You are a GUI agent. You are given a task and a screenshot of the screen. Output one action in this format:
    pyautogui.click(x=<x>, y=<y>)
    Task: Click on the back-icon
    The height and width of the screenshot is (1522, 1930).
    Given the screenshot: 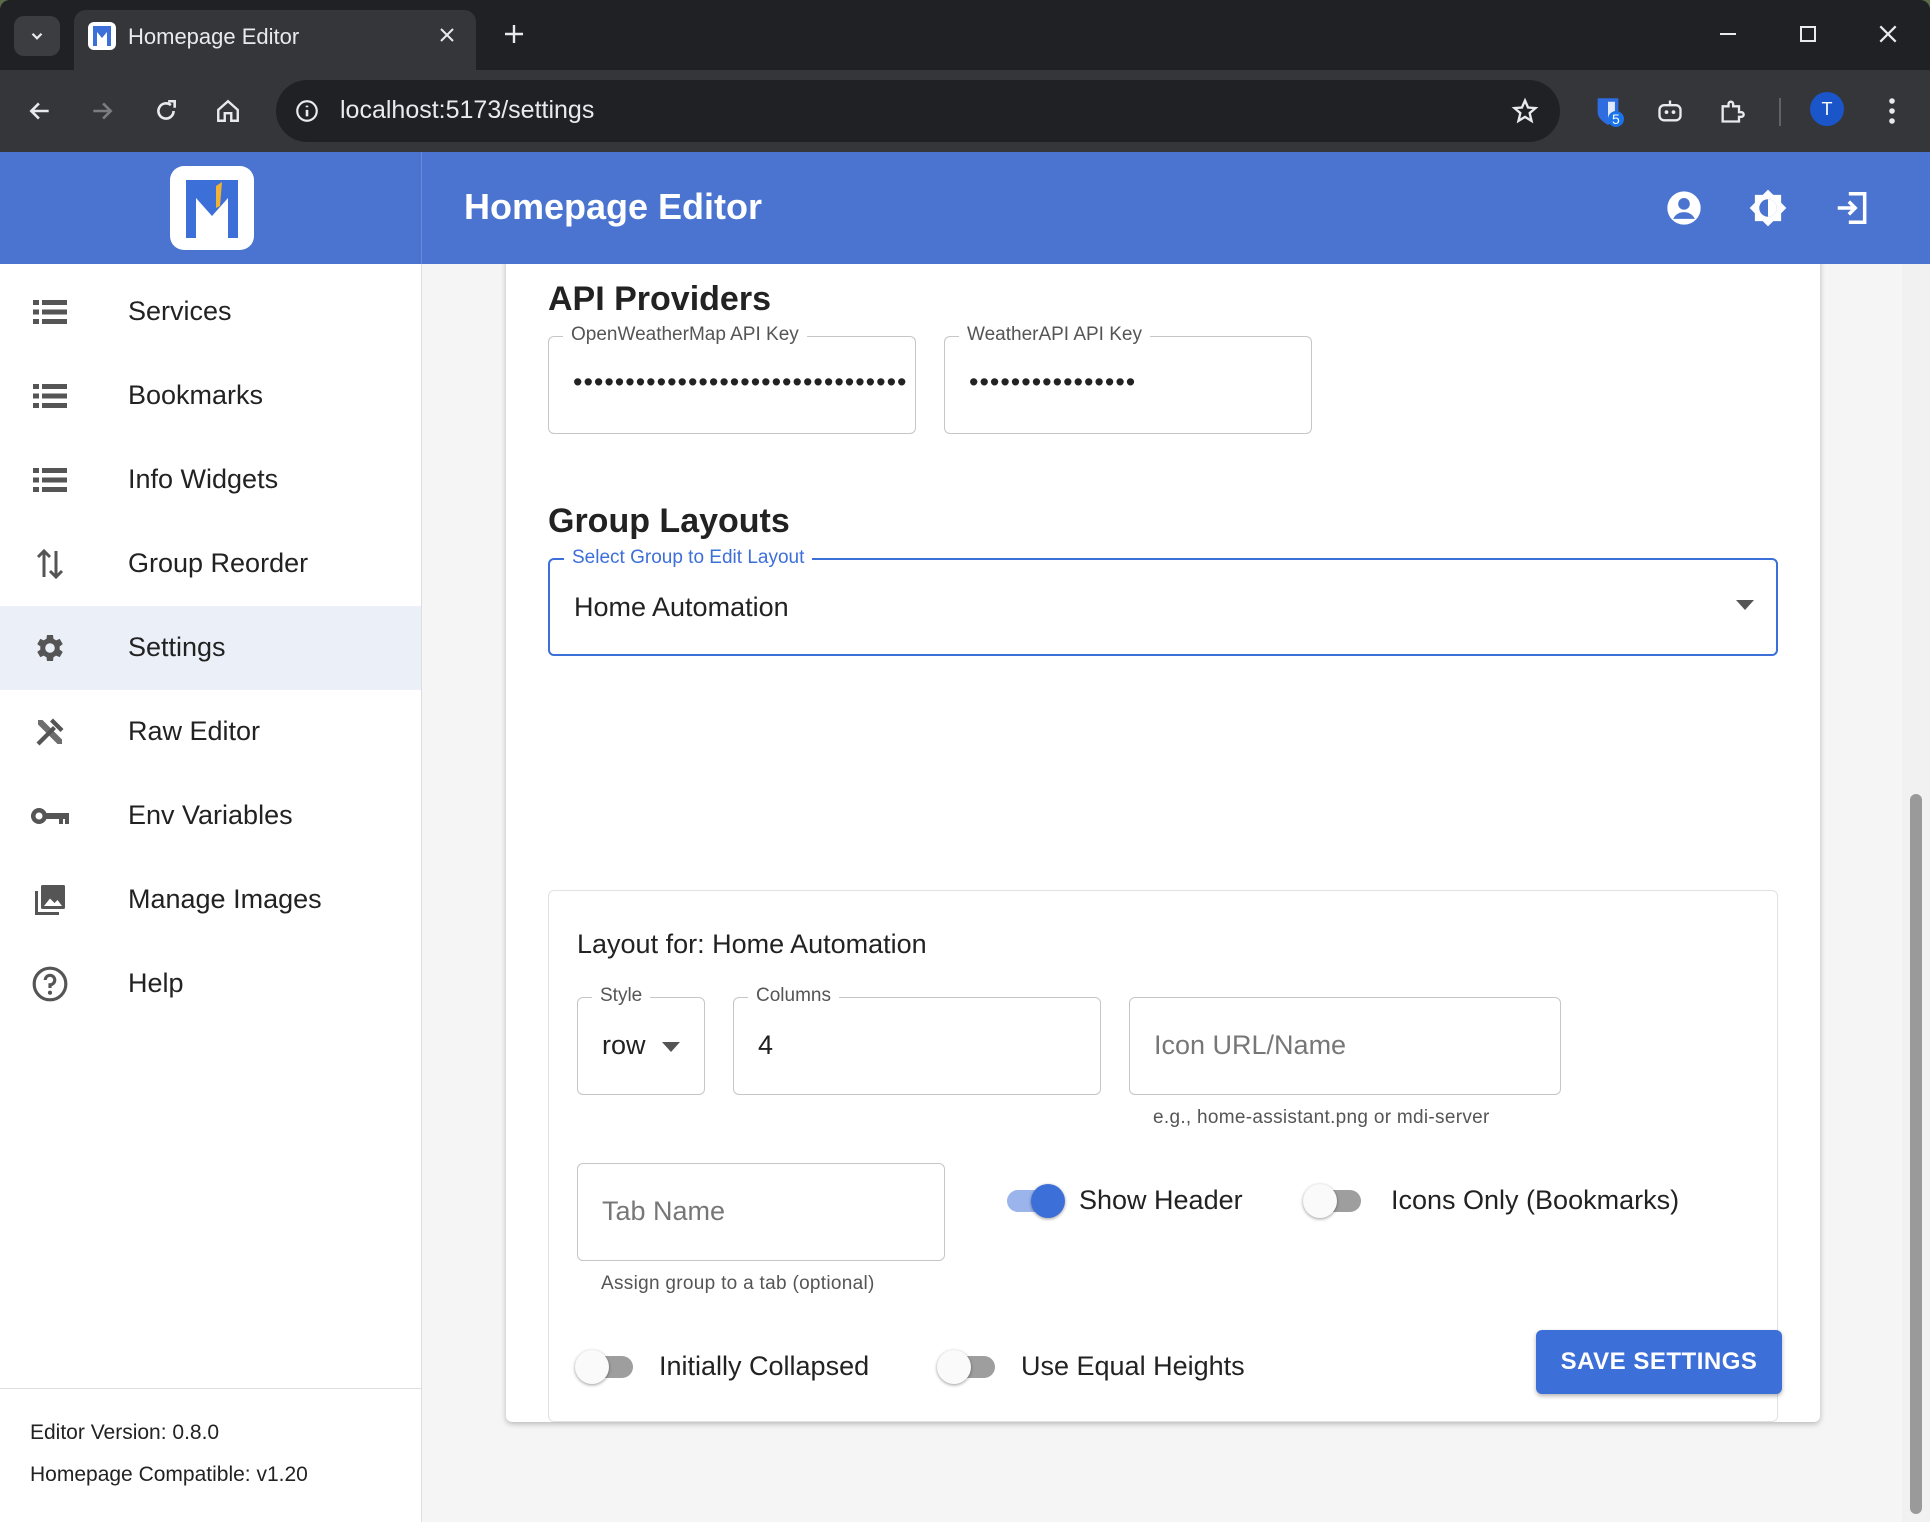 What is the action you would take?
    pyautogui.click(x=40, y=111)
    